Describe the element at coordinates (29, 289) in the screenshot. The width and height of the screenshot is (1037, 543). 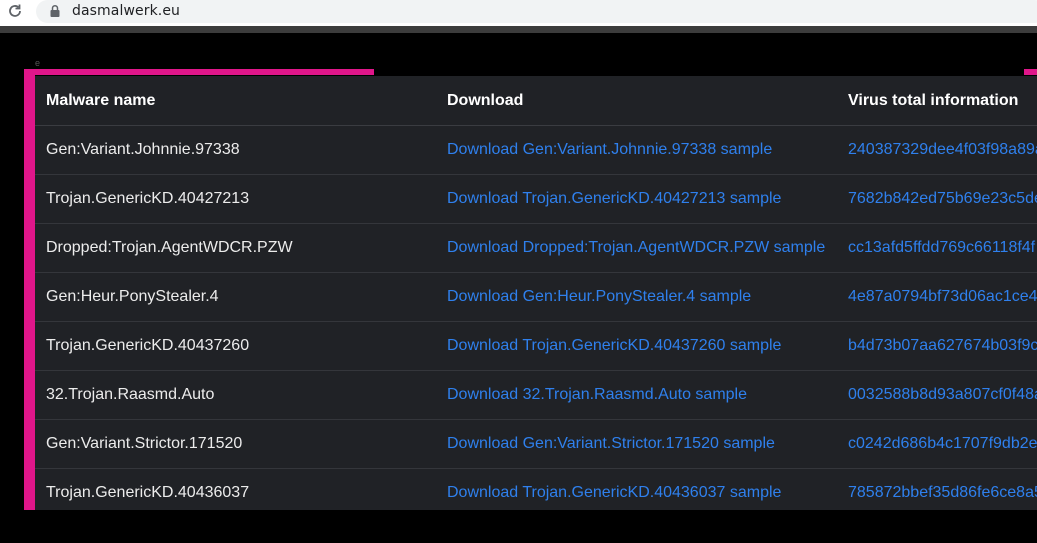
I see `accent-bar-left` at that location.